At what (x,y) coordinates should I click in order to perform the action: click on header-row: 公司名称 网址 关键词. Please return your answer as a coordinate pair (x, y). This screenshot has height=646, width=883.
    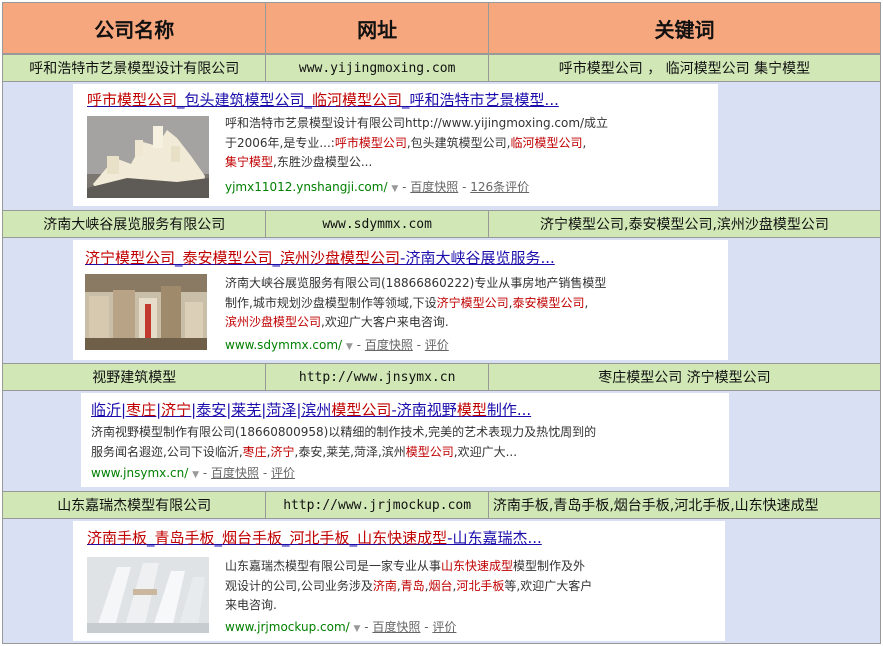
    Looking at the image, I should click on (441, 28).